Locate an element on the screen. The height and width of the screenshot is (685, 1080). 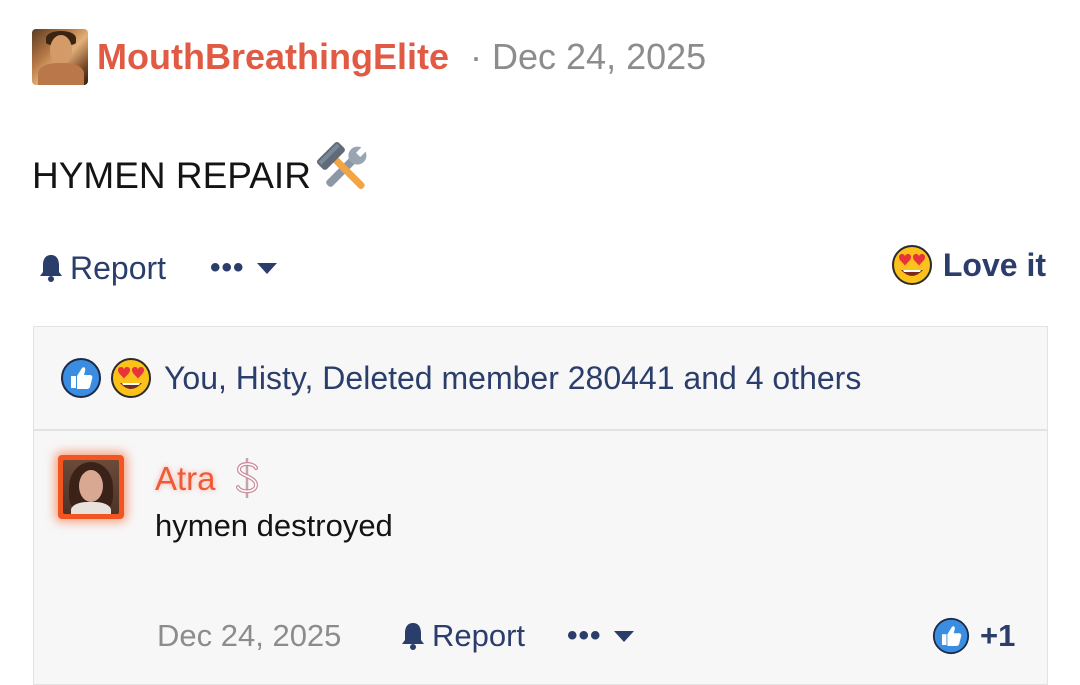
author-avatar is located at coordinates (60, 57).